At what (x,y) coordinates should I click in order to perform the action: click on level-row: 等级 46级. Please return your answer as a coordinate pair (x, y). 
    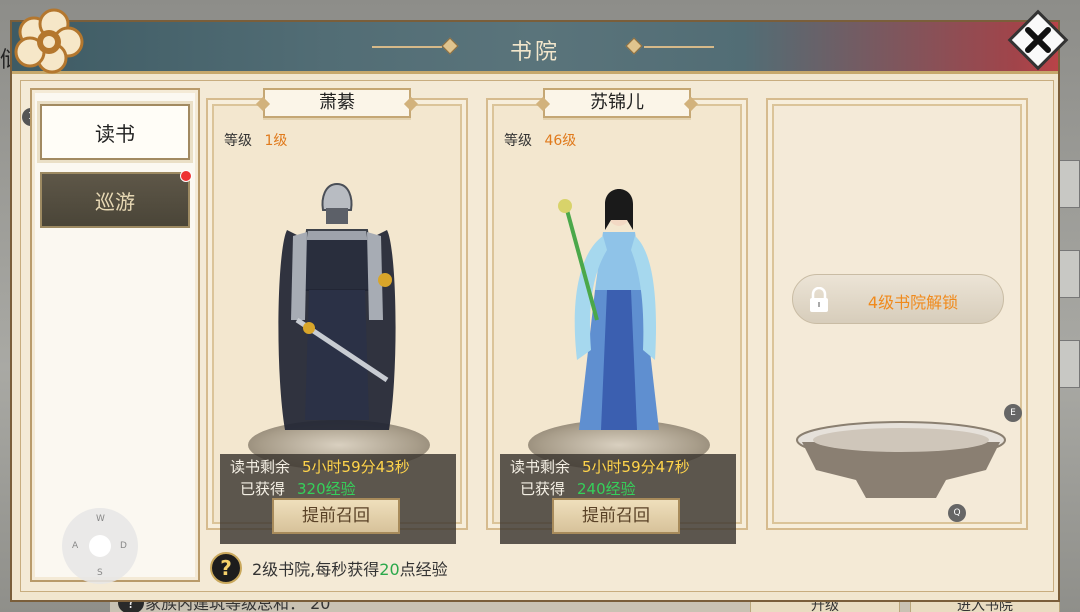
    Looking at the image, I should click on (540, 140).